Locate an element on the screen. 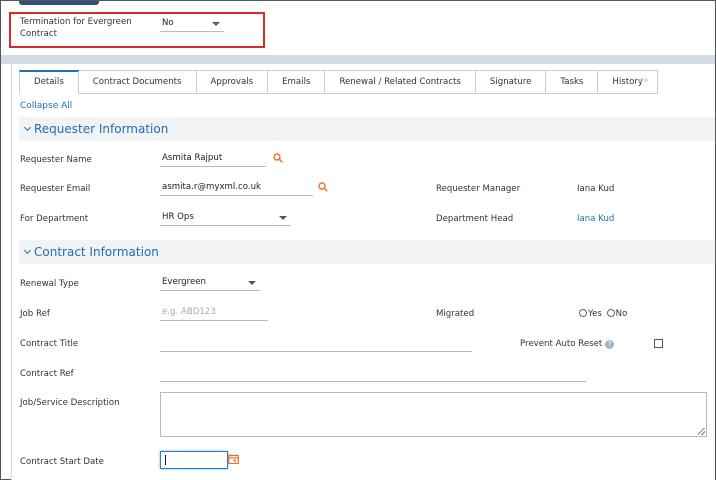 The width and height of the screenshot is (716, 480). contract-title-label: Contract Title is located at coordinates (49, 344).